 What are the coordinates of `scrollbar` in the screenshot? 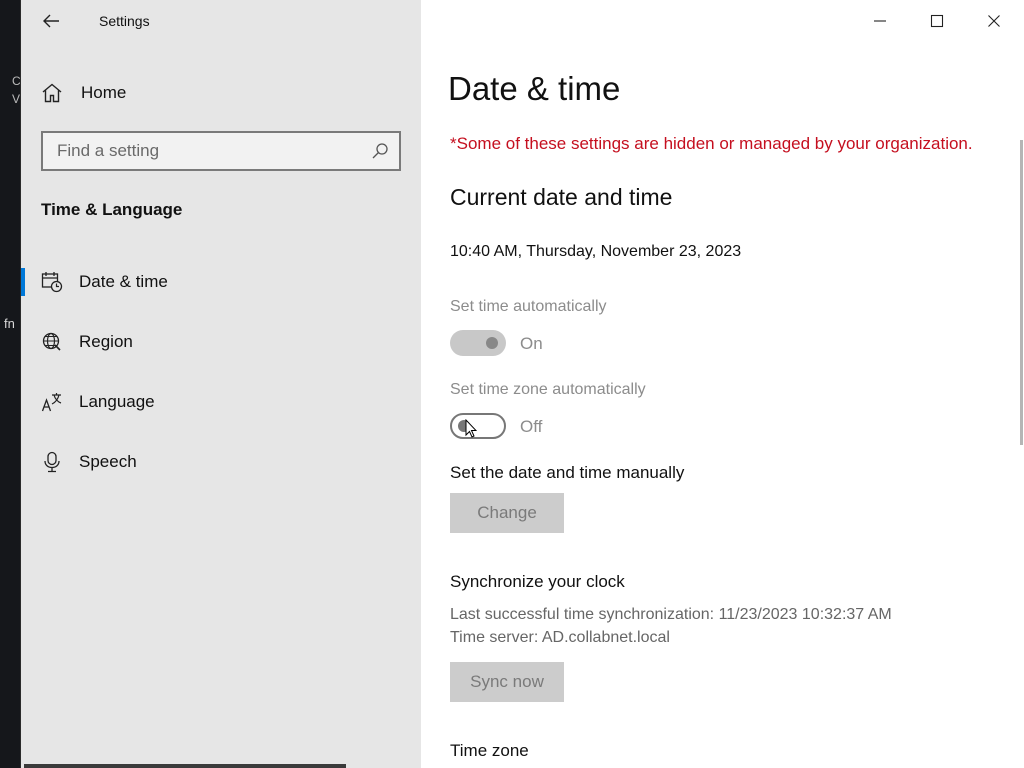 It's located at (1021, 292).